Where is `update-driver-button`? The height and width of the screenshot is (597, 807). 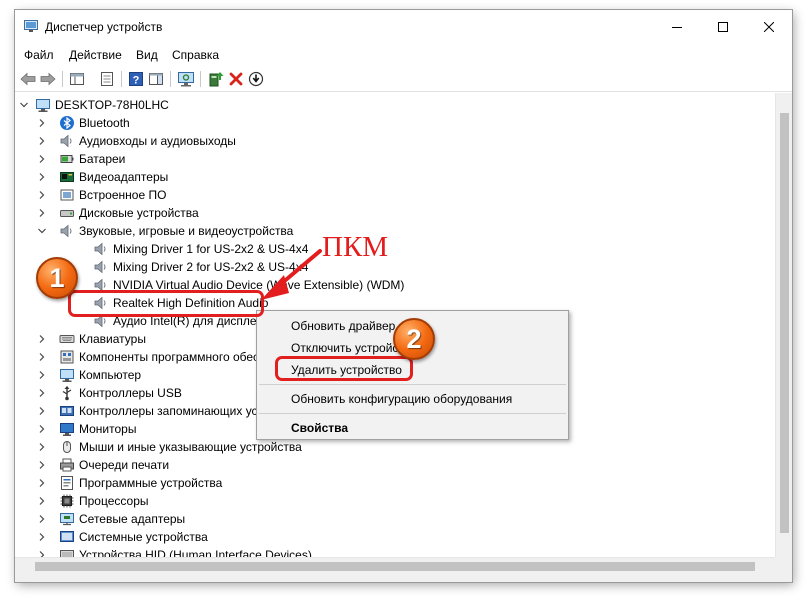 update-driver-button is located at coordinates (216, 79).